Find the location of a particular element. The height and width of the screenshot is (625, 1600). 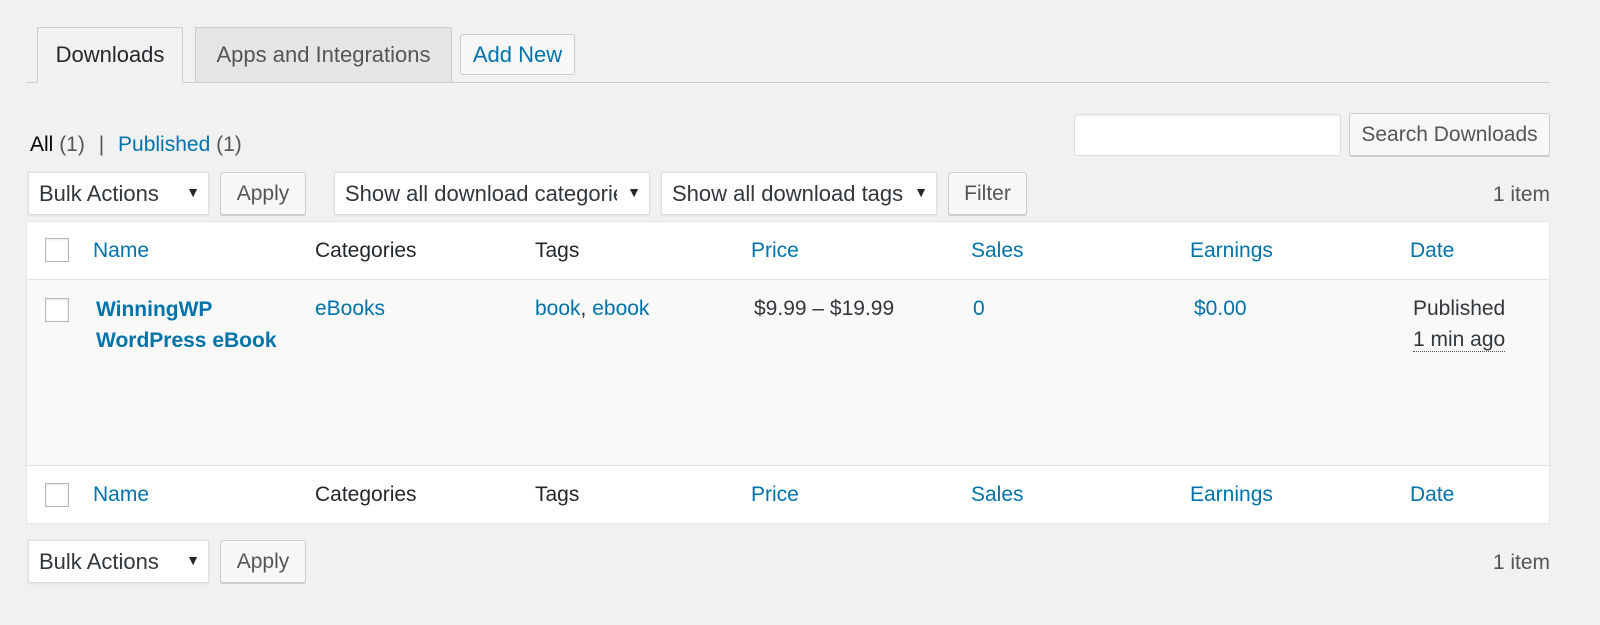

category-filter-select: Show all download categories ▼ is located at coordinates (492, 193).